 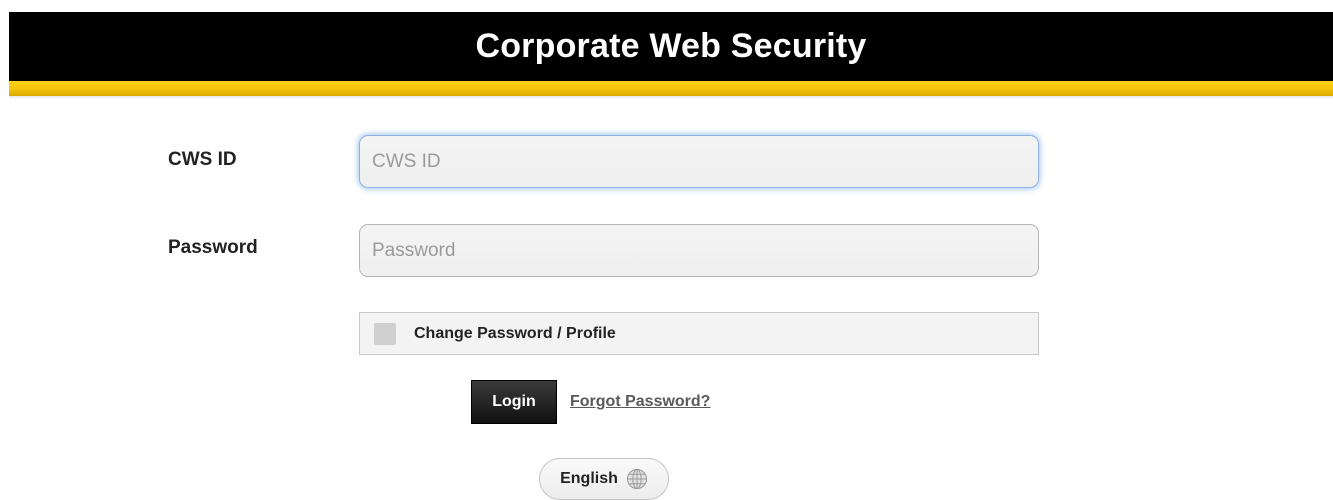 What do you see at coordinates (515, 333) in the screenshot?
I see `change-password-label: Change Password / Profile` at bounding box center [515, 333].